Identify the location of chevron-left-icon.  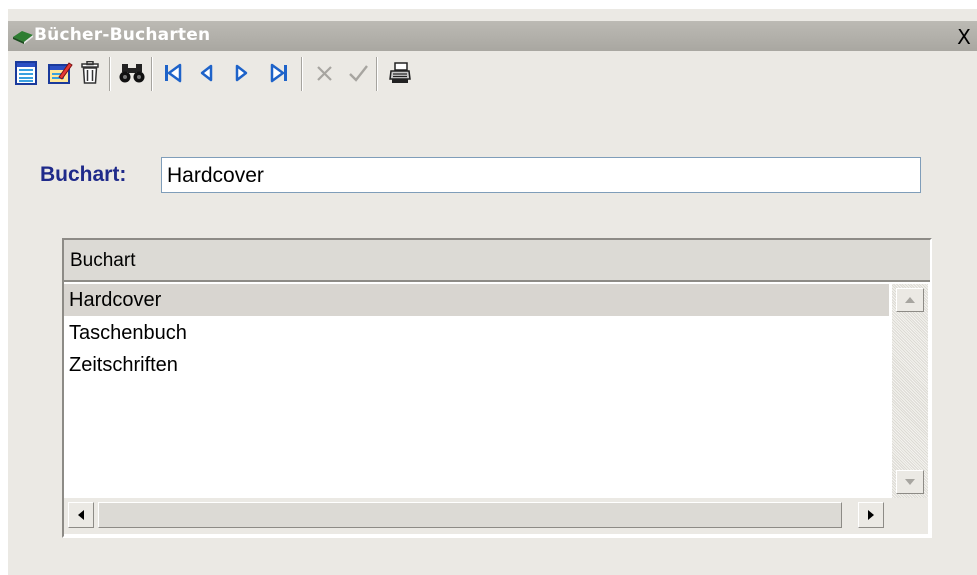
(81, 515).